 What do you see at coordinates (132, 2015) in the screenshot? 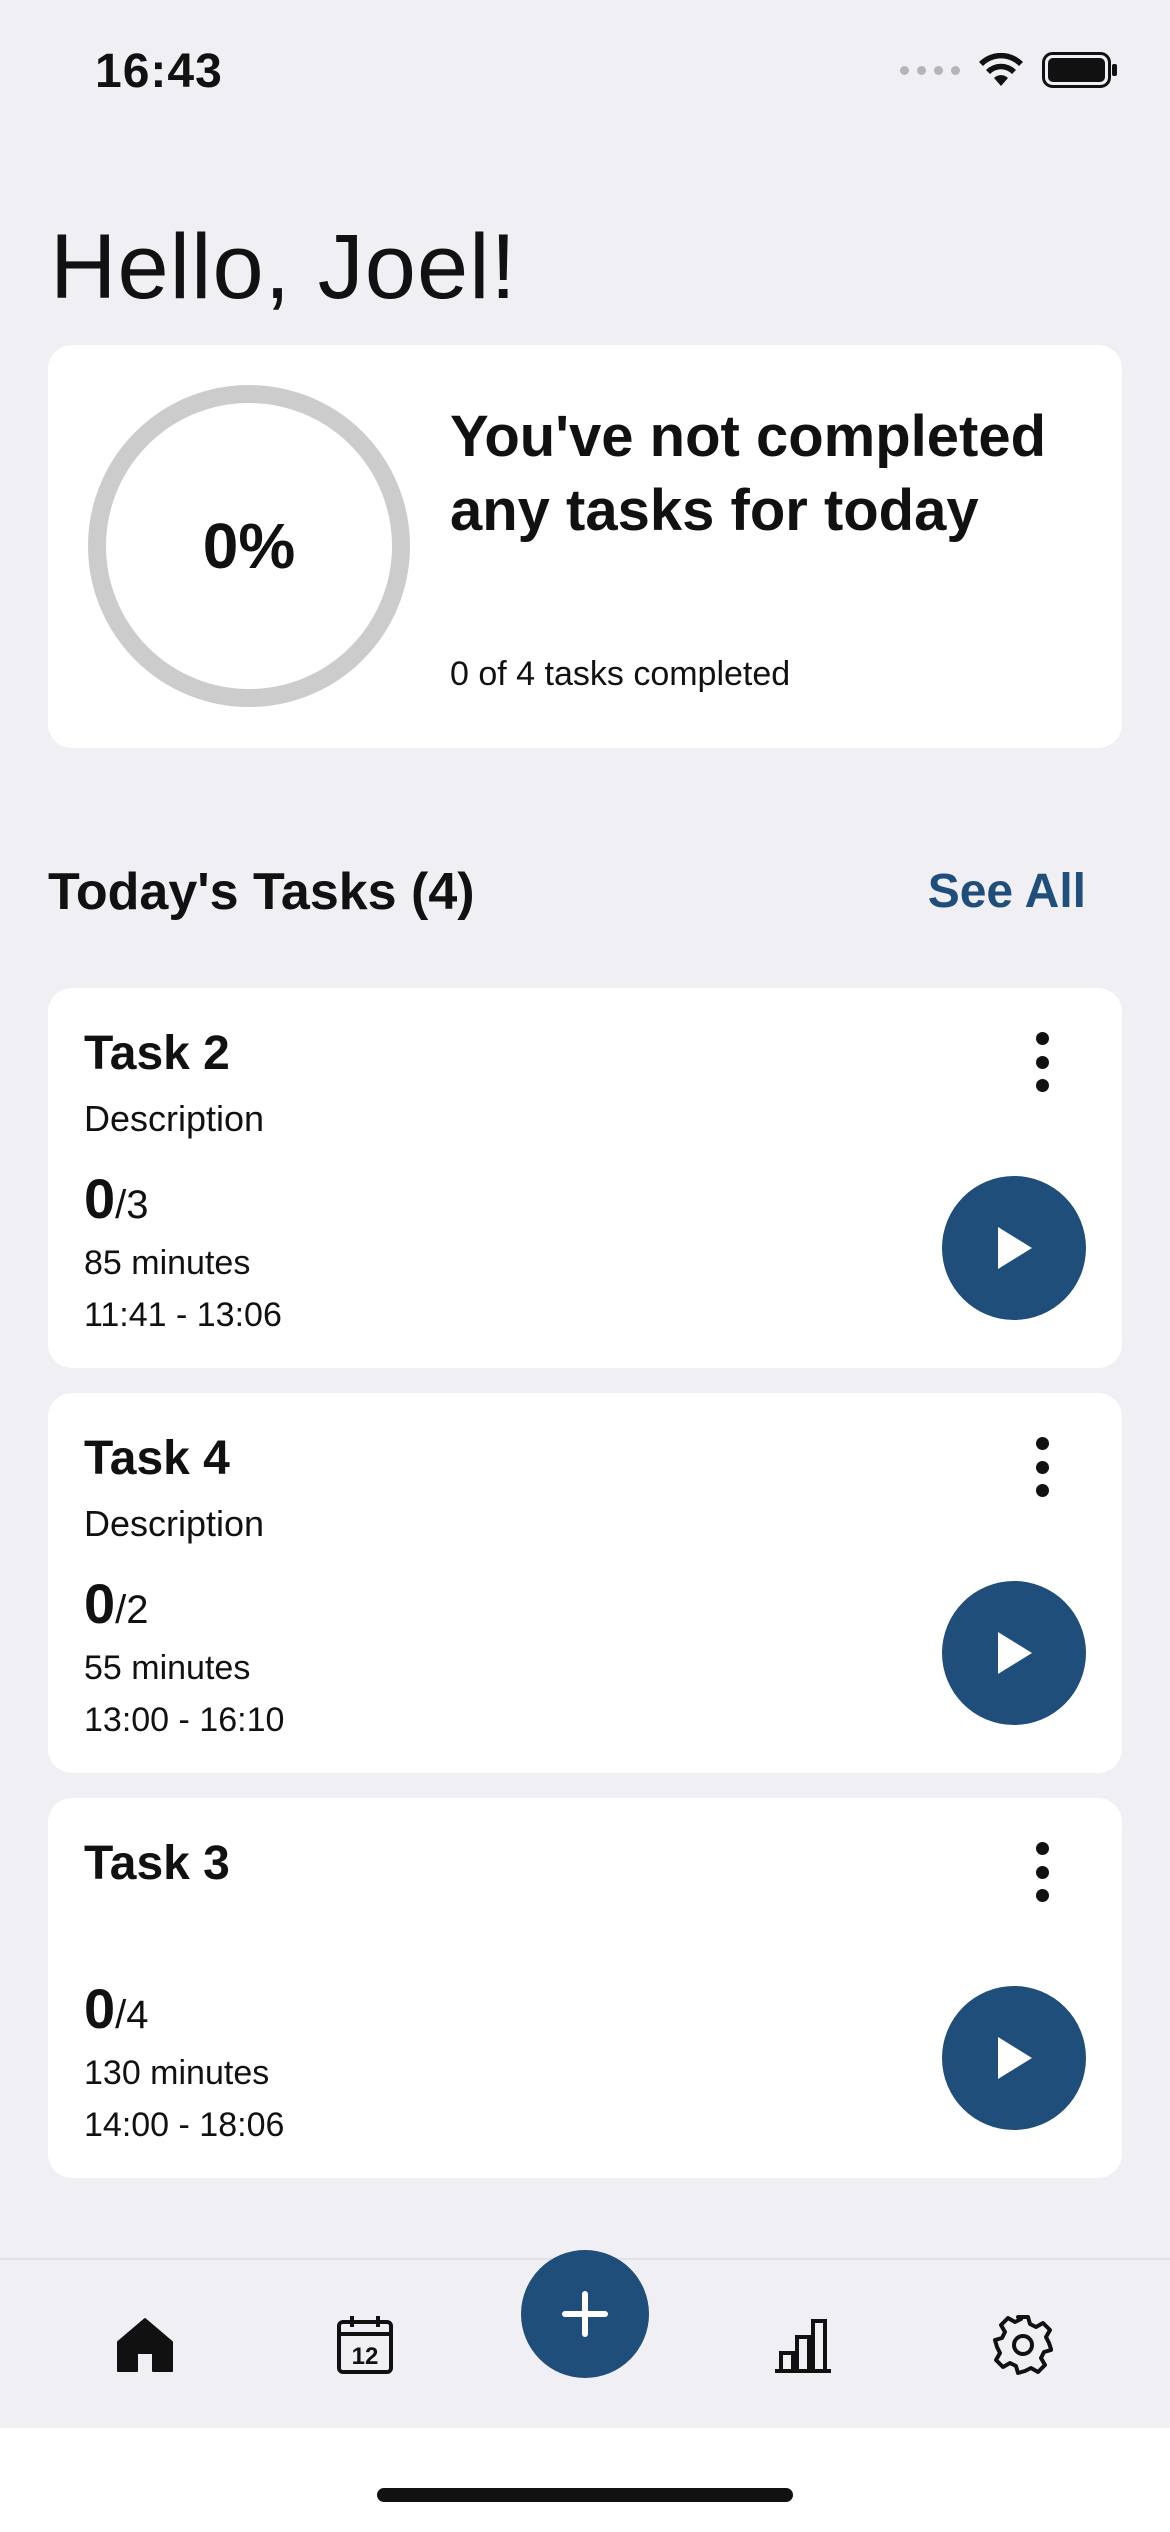
I see `task-total-count: /4` at bounding box center [132, 2015].